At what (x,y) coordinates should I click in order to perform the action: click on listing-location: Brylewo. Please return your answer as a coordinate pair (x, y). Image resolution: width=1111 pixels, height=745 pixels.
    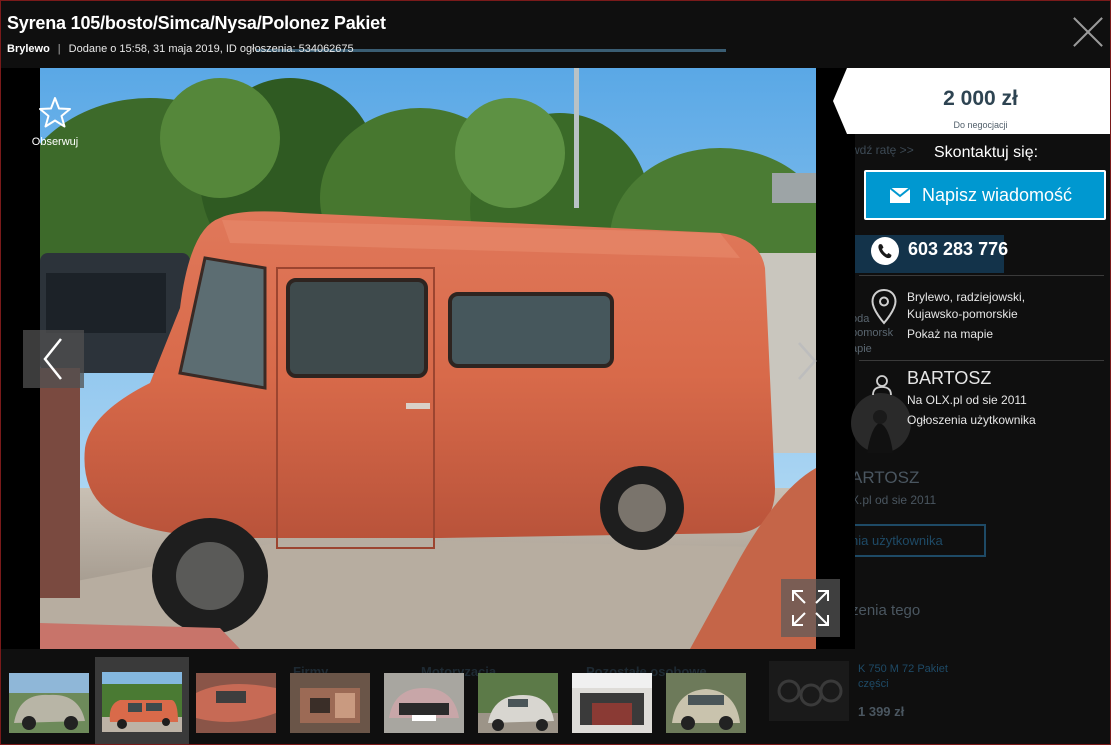
    Looking at the image, I should click on (28, 49).